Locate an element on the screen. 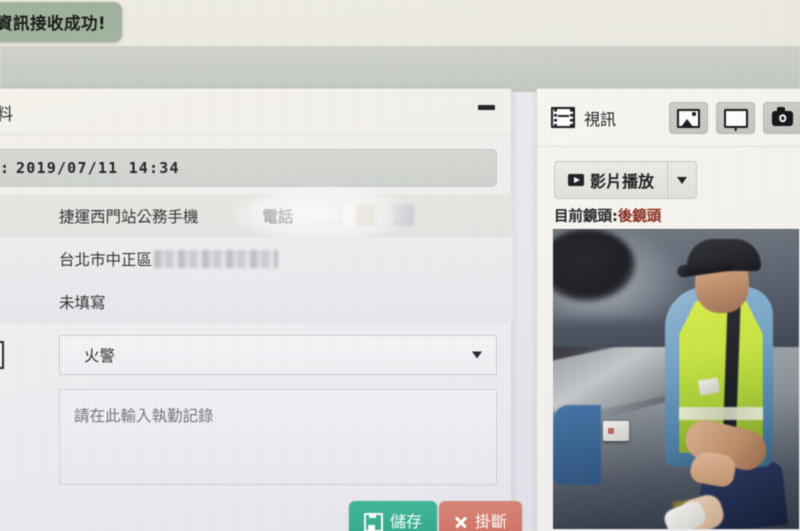 Image resolution: width=800 pixels, height=531 pixels. timestamp-row: : 2019/07/11 14:34 is located at coordinates (248, 168).